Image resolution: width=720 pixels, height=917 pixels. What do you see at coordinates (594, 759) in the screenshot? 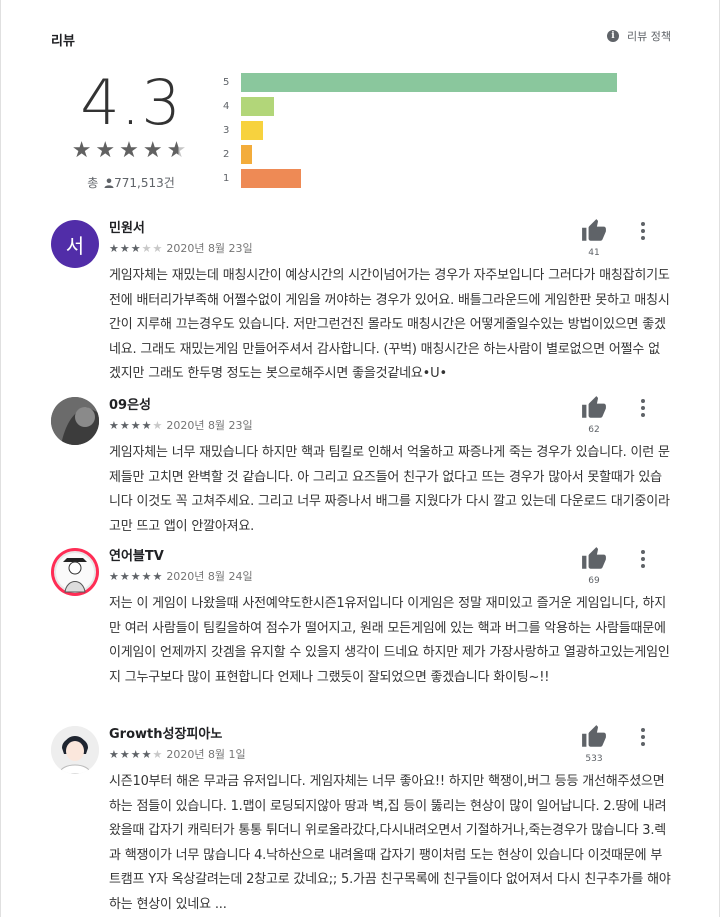
I see `helpful-count: 533` at bounding box center [594, 759].